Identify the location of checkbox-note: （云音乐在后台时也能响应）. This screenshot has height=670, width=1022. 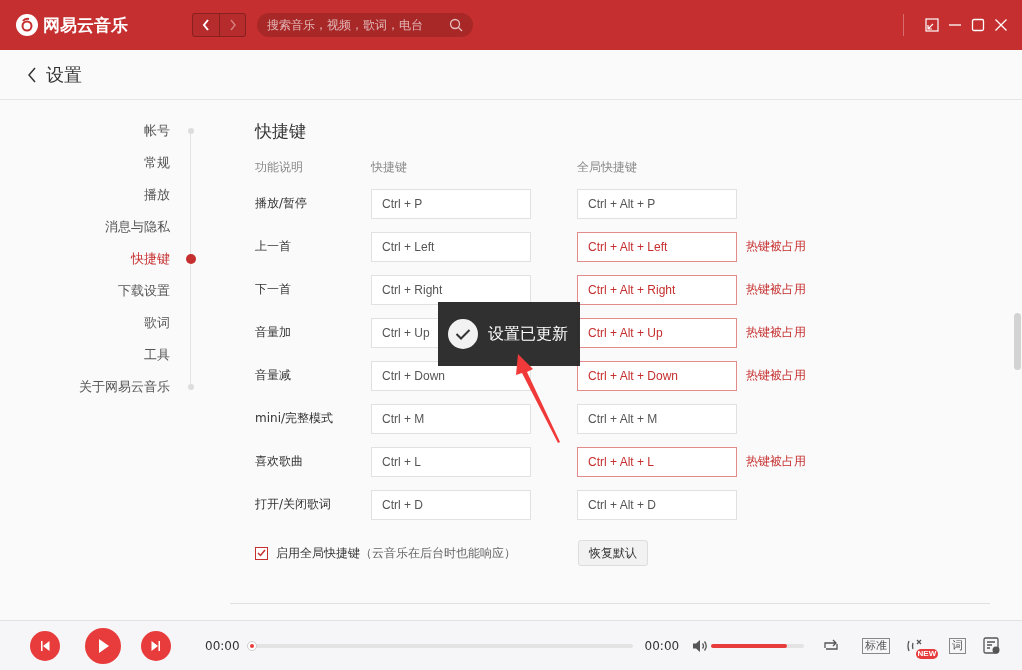
(438, 553).